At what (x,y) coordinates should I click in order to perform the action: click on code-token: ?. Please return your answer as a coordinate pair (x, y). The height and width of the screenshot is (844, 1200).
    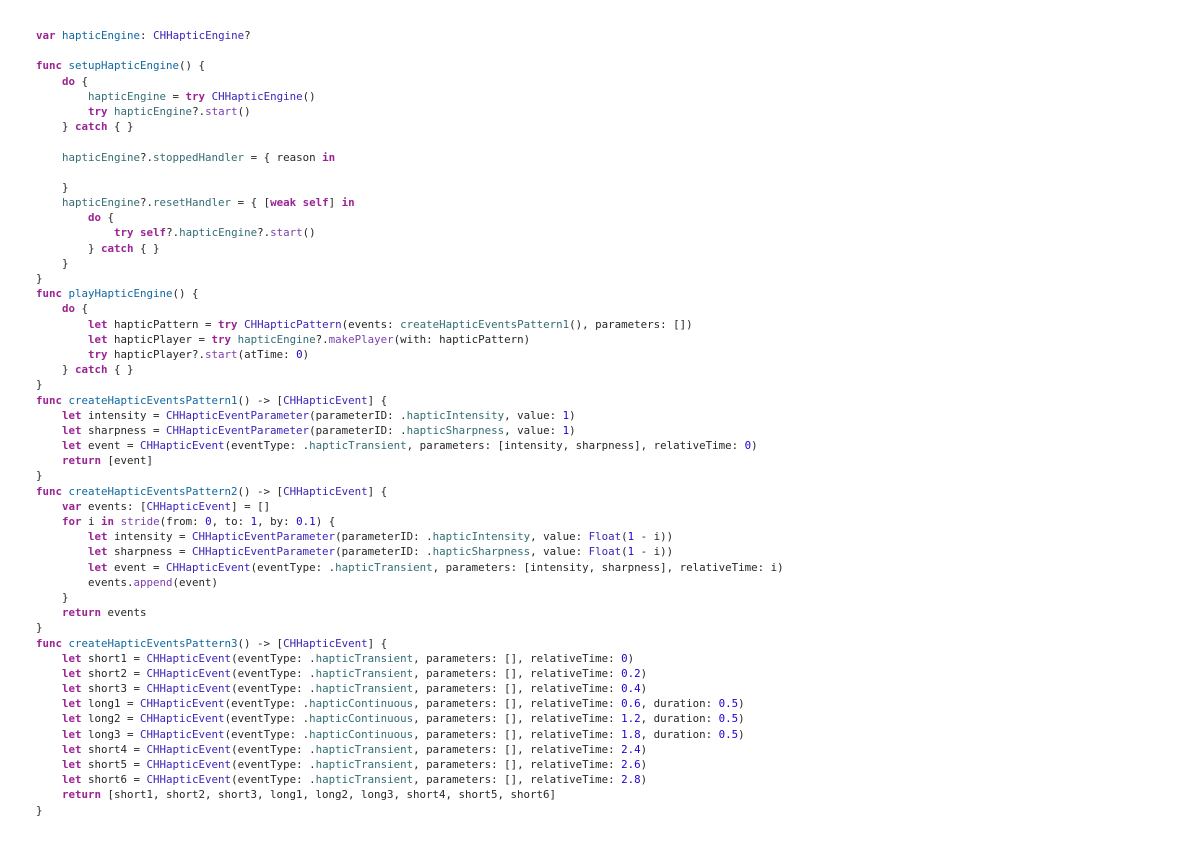
    Looking at the image, I should click on (247, 35).